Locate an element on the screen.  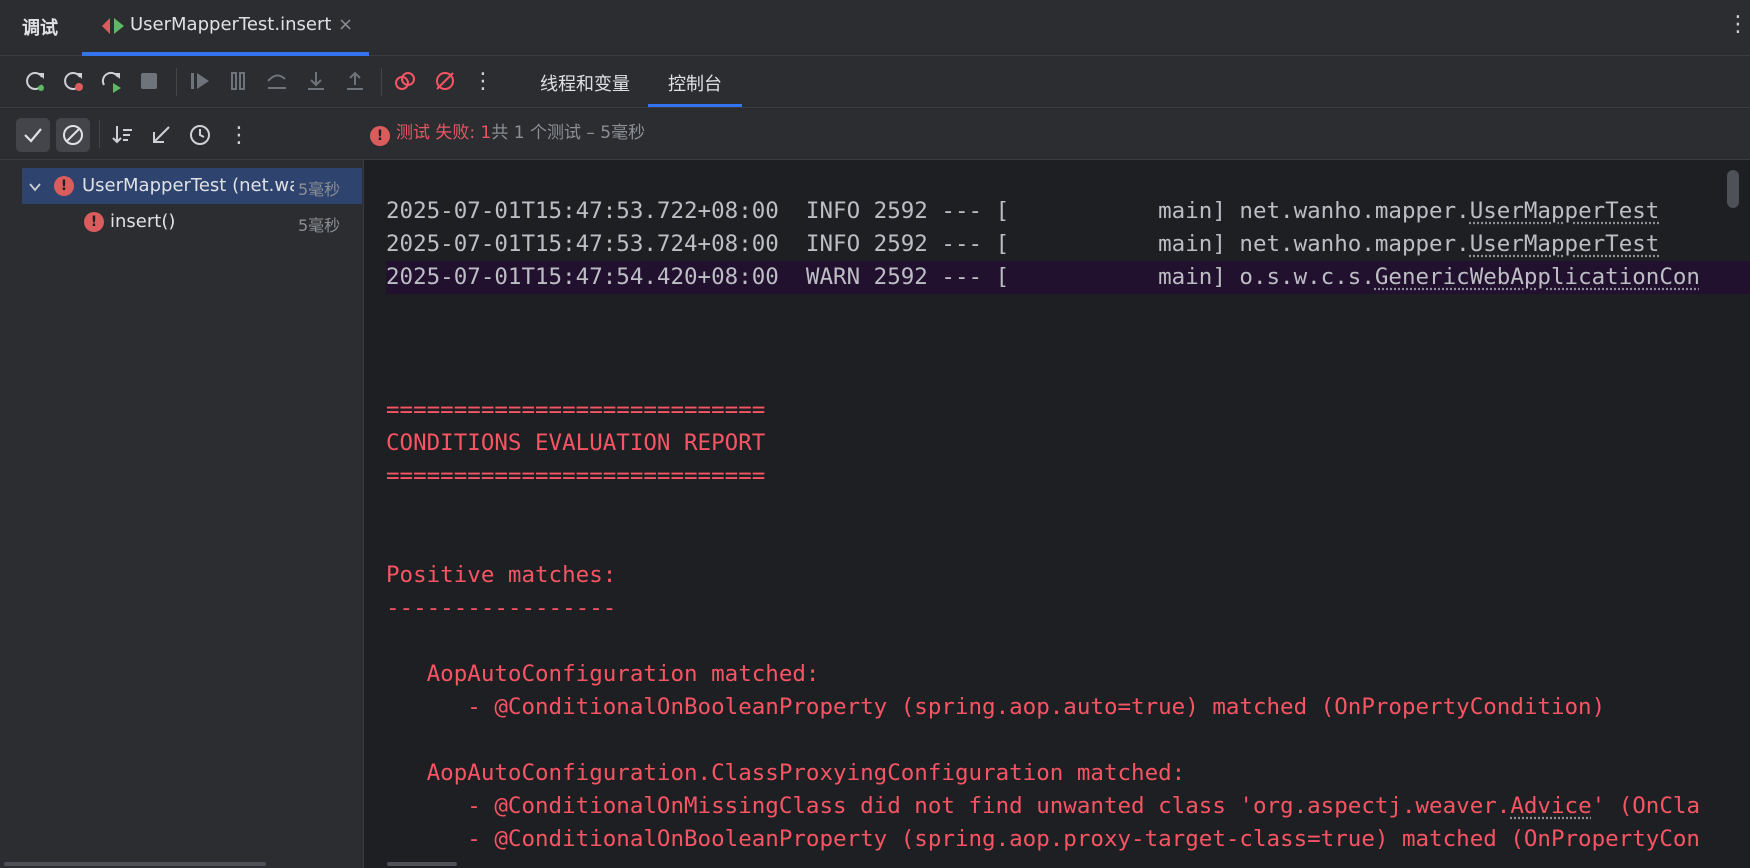
pause-icon is located at coordinates (238, 81).